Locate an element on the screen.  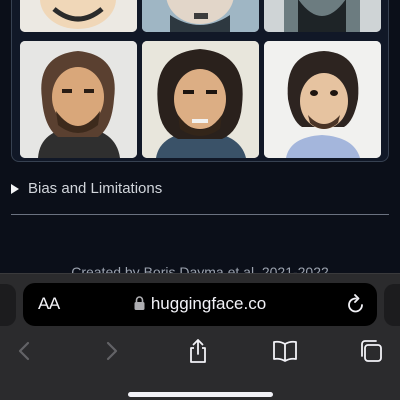
home-indicator is located at coordinates (200, 394).